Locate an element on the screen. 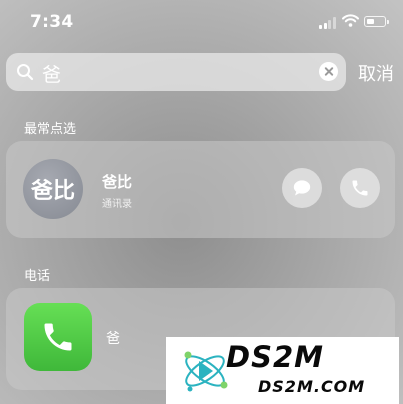  watermark: DS2M DS2M.COM is located at coordinates (282, 370).